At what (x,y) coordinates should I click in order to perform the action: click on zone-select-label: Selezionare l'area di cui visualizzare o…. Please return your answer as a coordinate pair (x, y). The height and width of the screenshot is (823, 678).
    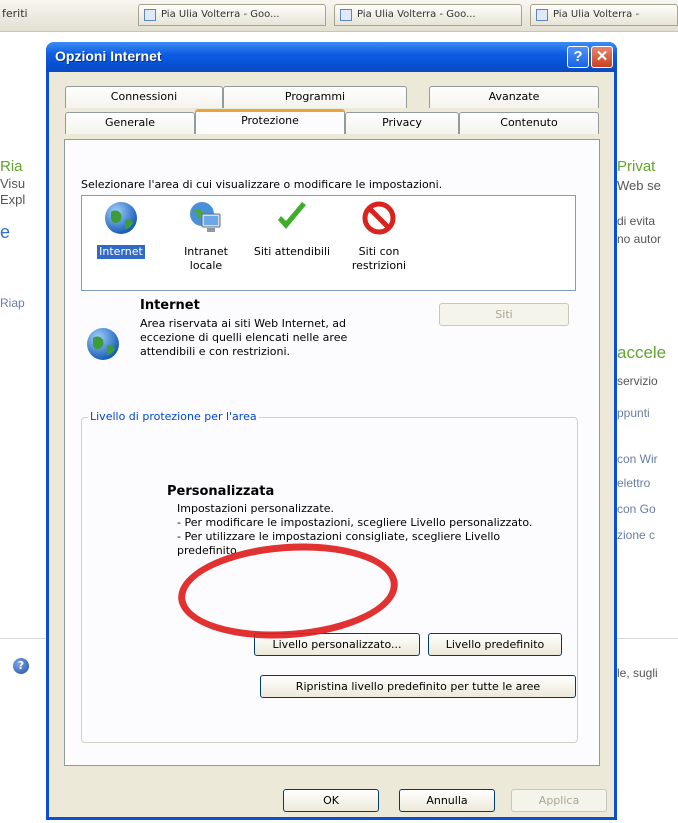
    Looking at the image, I should click on (262, 184).